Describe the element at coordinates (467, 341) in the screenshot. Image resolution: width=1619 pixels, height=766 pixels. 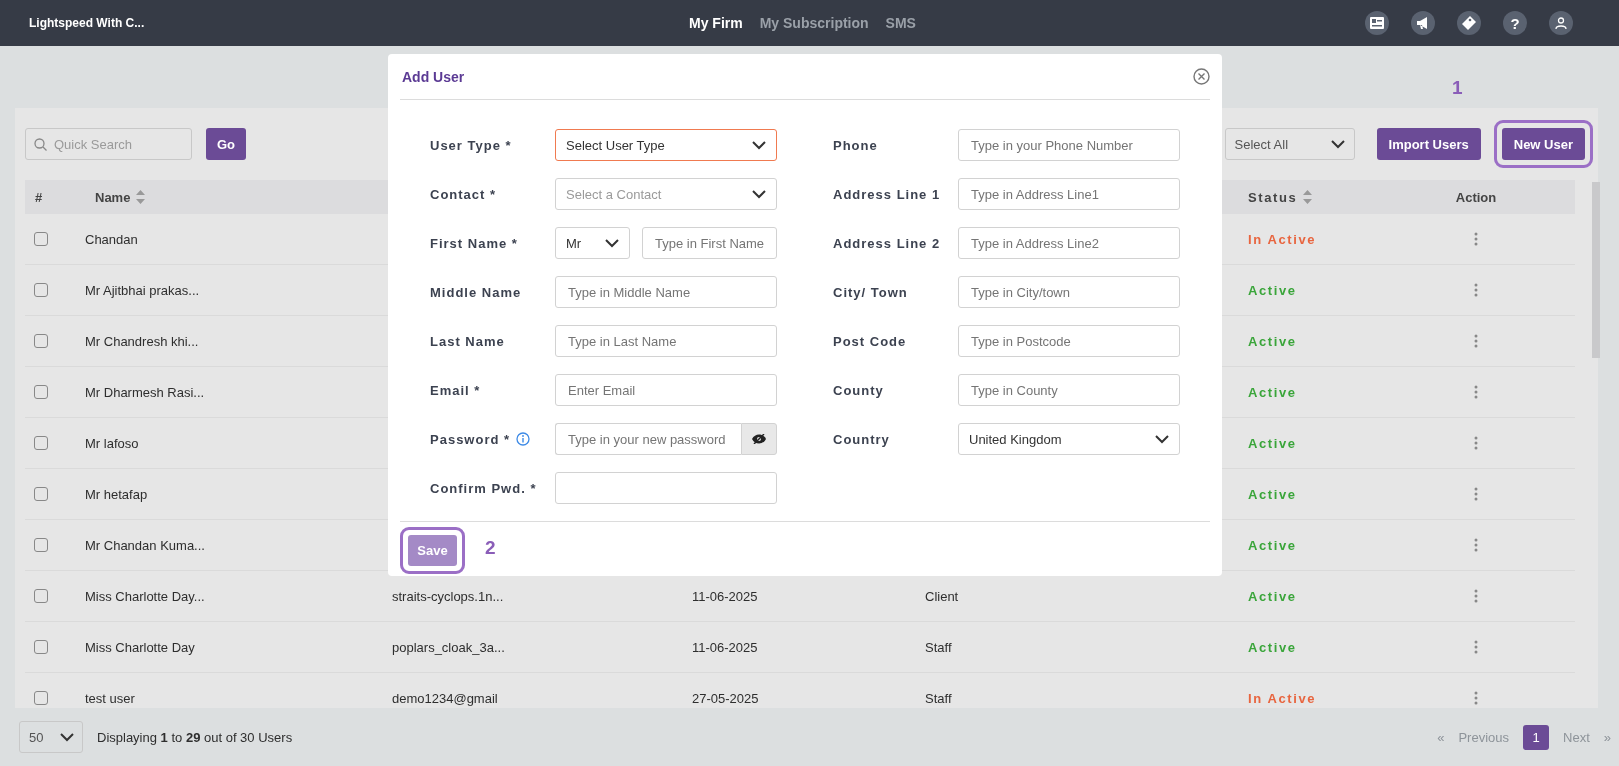
I see `field-label: Last Name` at that location.